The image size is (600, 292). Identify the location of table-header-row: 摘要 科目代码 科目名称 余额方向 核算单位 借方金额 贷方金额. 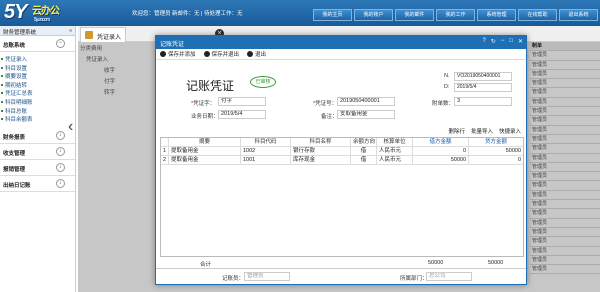
(342, 142).